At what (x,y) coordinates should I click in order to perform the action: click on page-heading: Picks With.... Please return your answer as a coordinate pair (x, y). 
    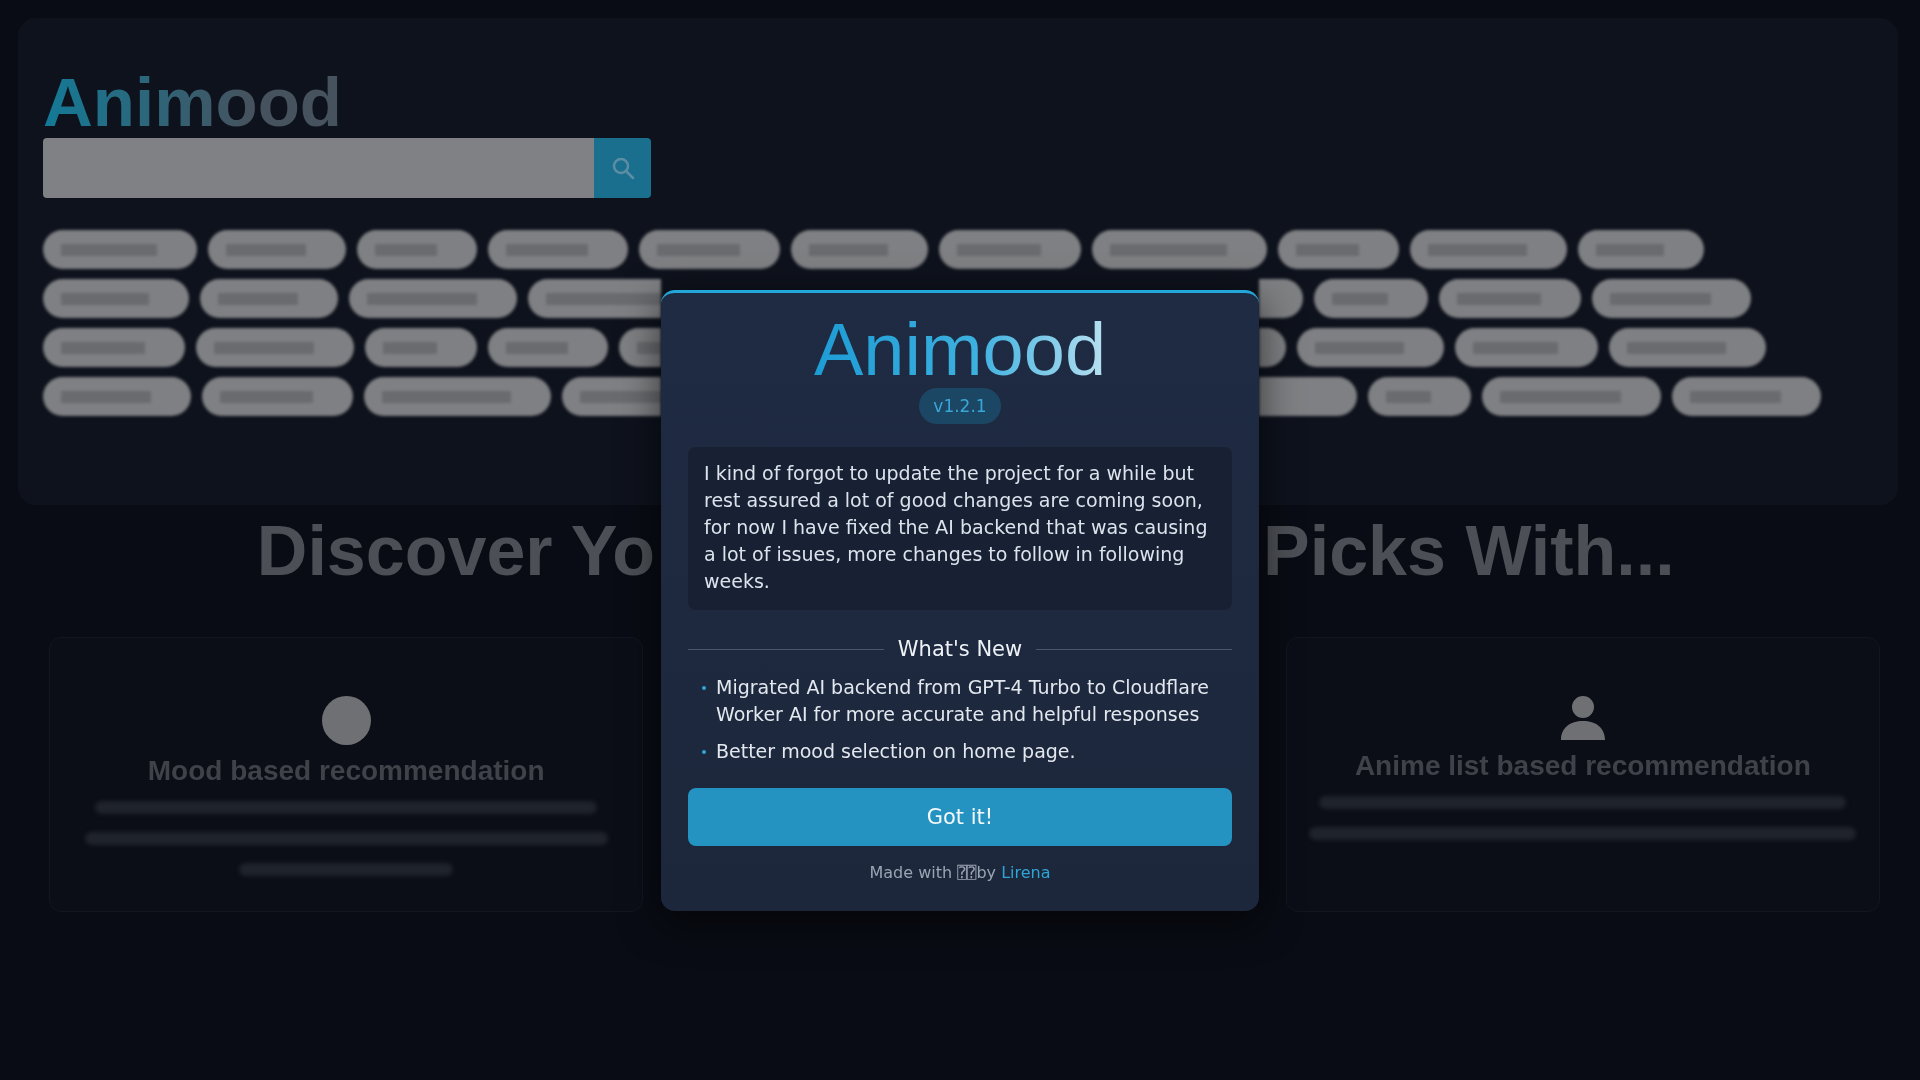
    Looking at the image, I should click on (1469, 551).